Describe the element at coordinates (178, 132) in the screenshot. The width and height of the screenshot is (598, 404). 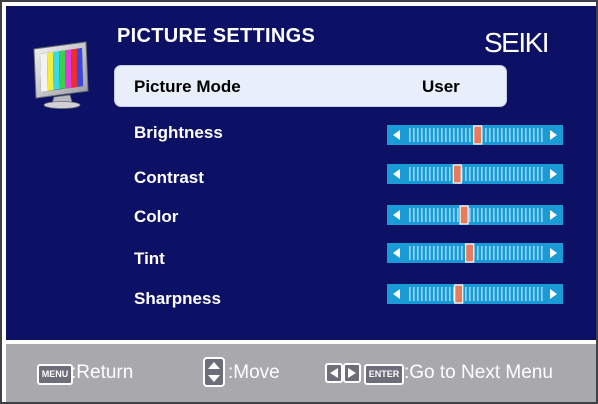
I see `setting-label-brightness: Brightness` at that location.